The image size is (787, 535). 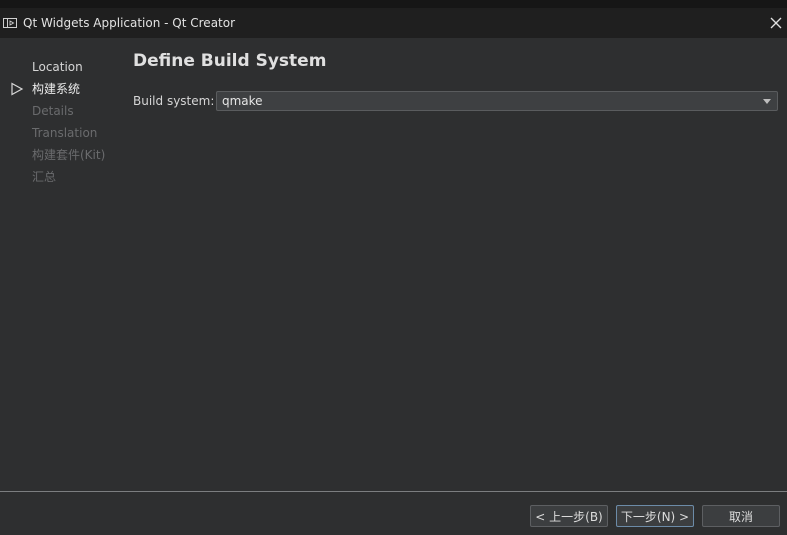 What do you see at coordinates (10, 23) in the screenshot?
I see `qt-creator-icon` at bounding box center [10, 23].